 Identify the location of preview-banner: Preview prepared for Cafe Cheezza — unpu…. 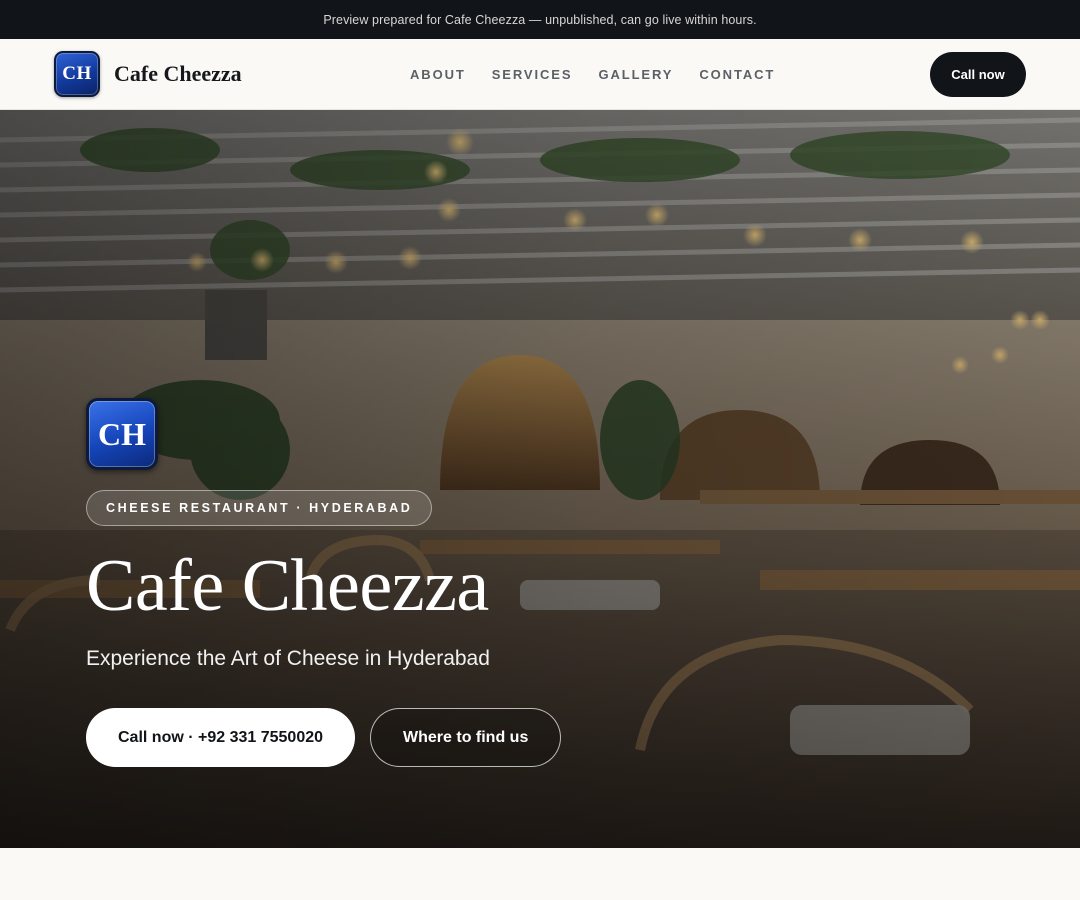
(540, 19).